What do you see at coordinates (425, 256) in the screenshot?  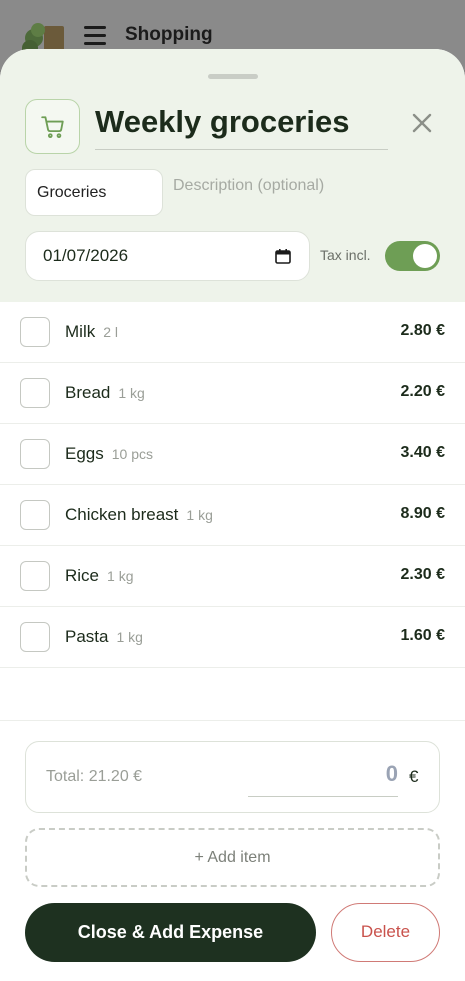 I see `toggle-knob` at bounding box center [425, 256].